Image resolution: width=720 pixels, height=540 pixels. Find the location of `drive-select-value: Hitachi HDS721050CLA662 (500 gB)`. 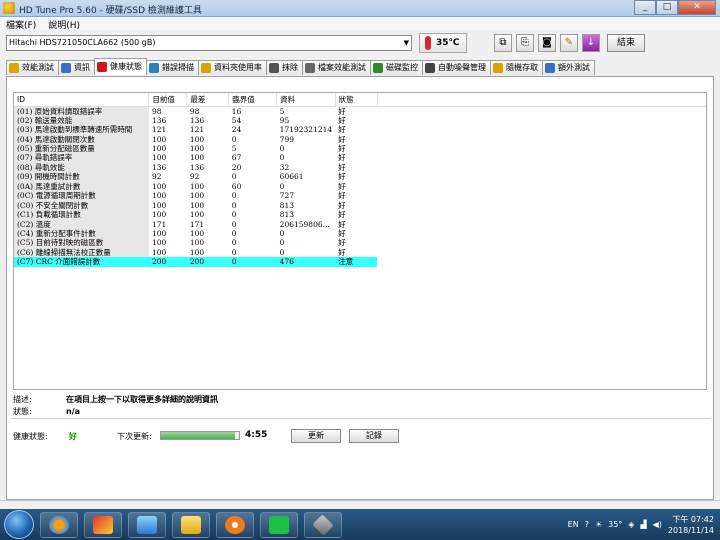

drive-select-value: Hitachi HDS721050CLA662 (500 gB) is located at coordinates (82, 42).